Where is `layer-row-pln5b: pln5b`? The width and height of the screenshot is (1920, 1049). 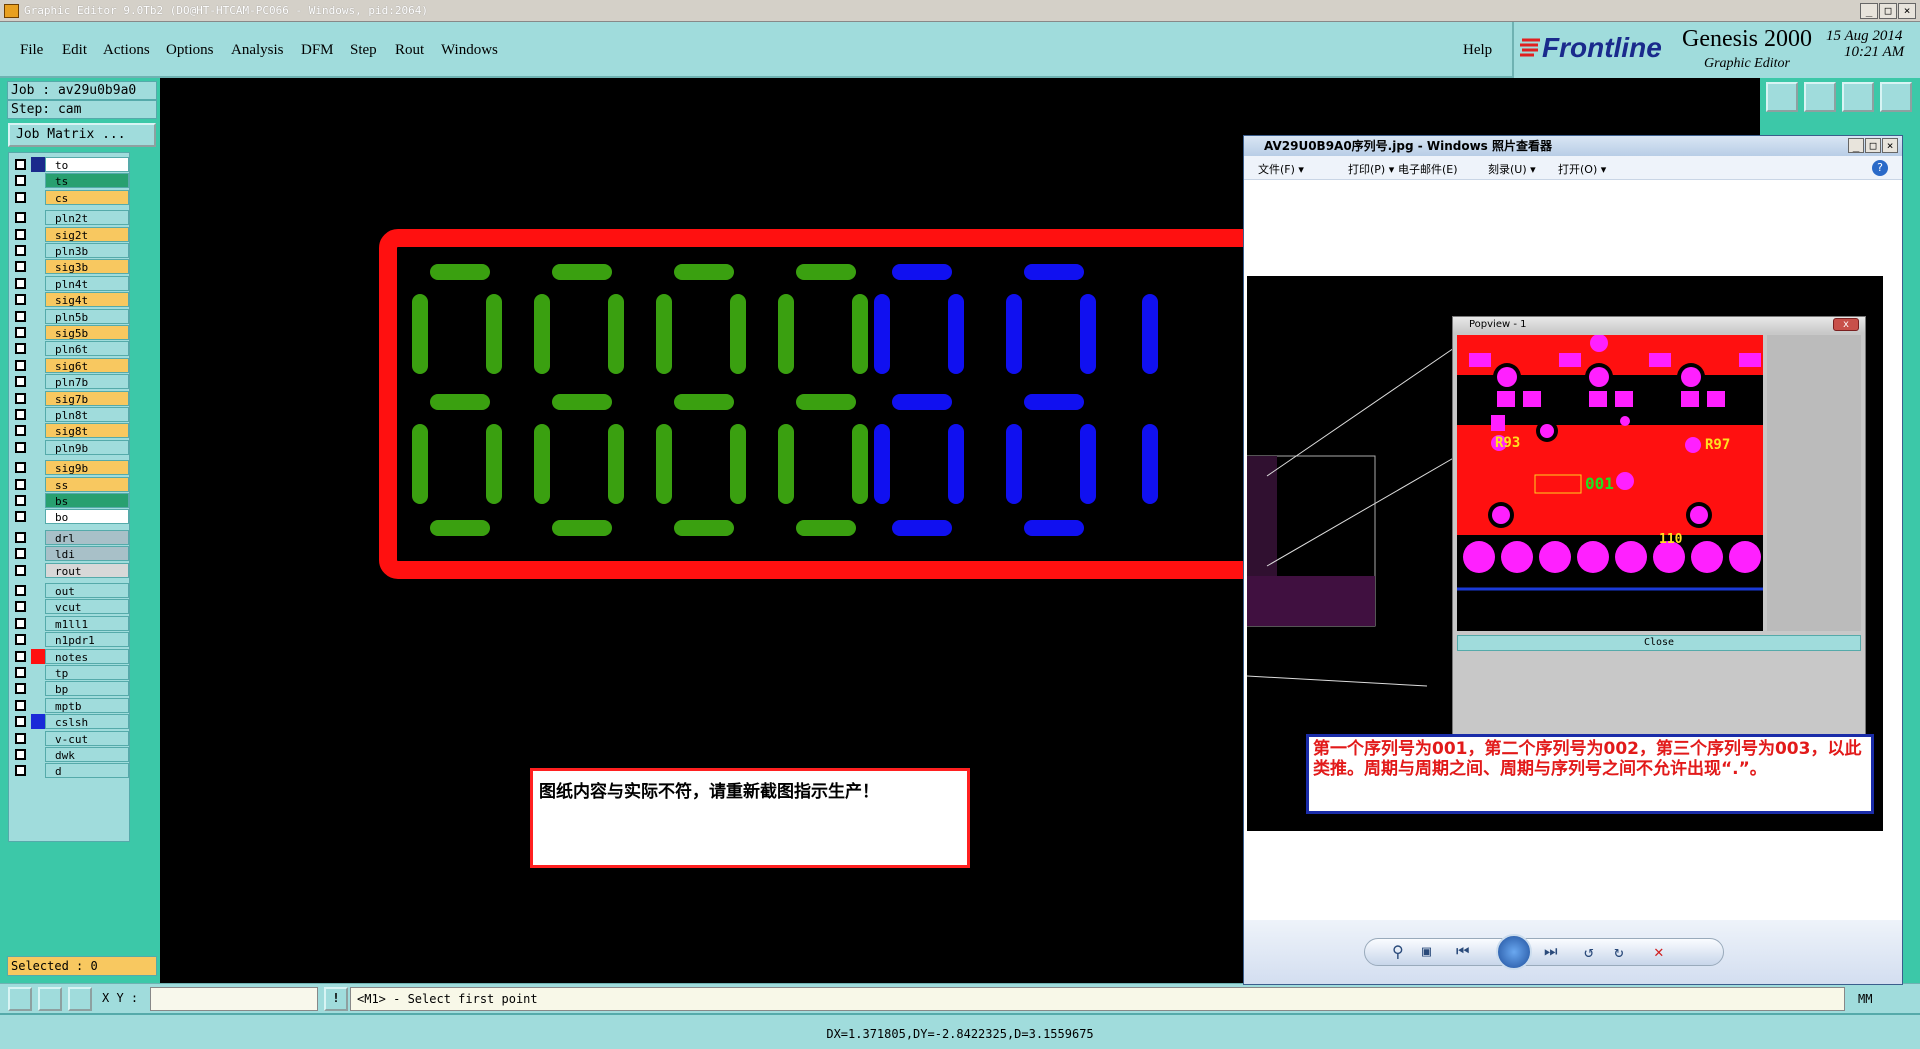
layer-row-pln5b: pln5b is located at coordinates (70, 316).